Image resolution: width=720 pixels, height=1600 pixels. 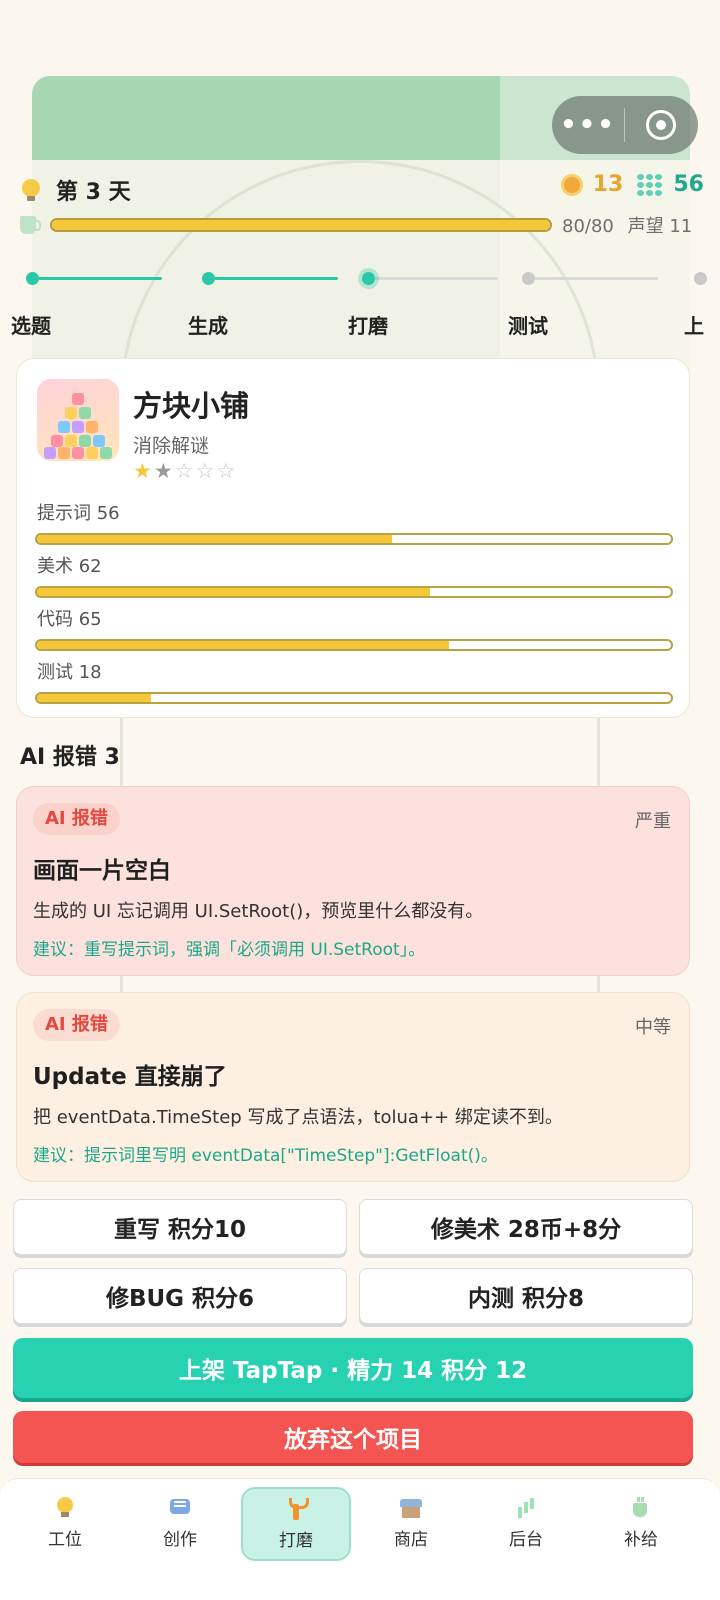 What do you see at coordinates (229, 950) in the screenshot?
I see `bug-suggestion: 建议：重写提示词，强调「必须调用 UI.SetRoot」。` at bounding box center [229, 950].